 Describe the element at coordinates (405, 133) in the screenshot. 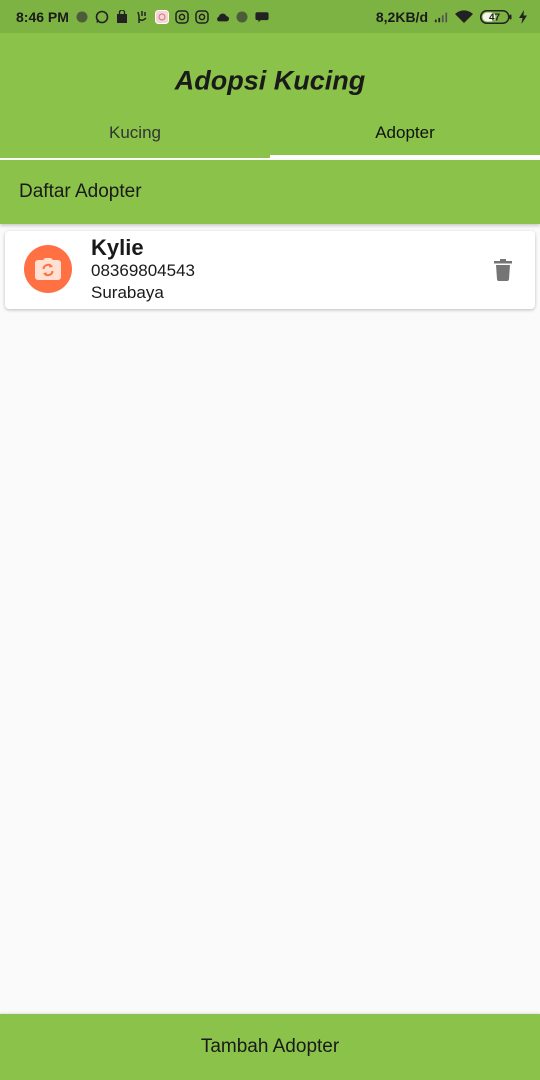

I see `tab-adopter: Adopter` at that location.